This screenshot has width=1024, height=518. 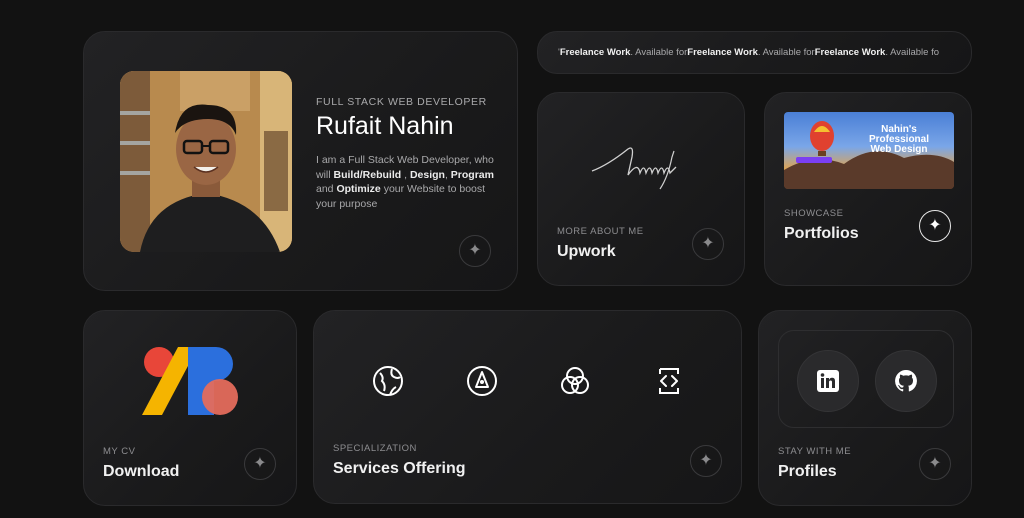 What do you see at coordinates (119, 451) in the screenshot?
I see `cv-eyebrow: MY CV` at bounding box center [119, 451].